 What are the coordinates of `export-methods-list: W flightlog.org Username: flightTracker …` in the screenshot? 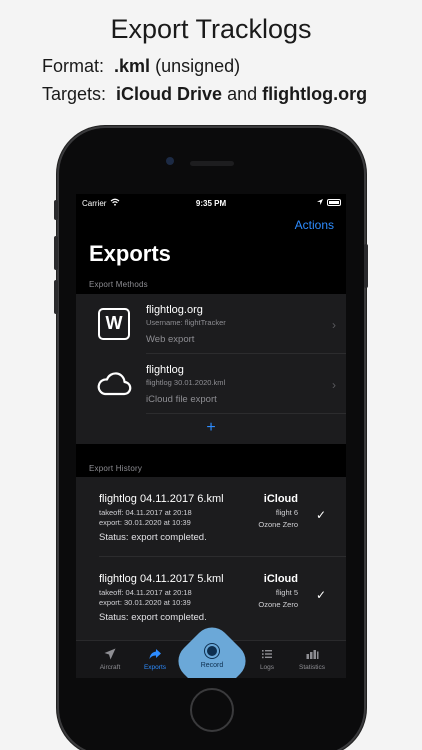 It's located at (211, 369).